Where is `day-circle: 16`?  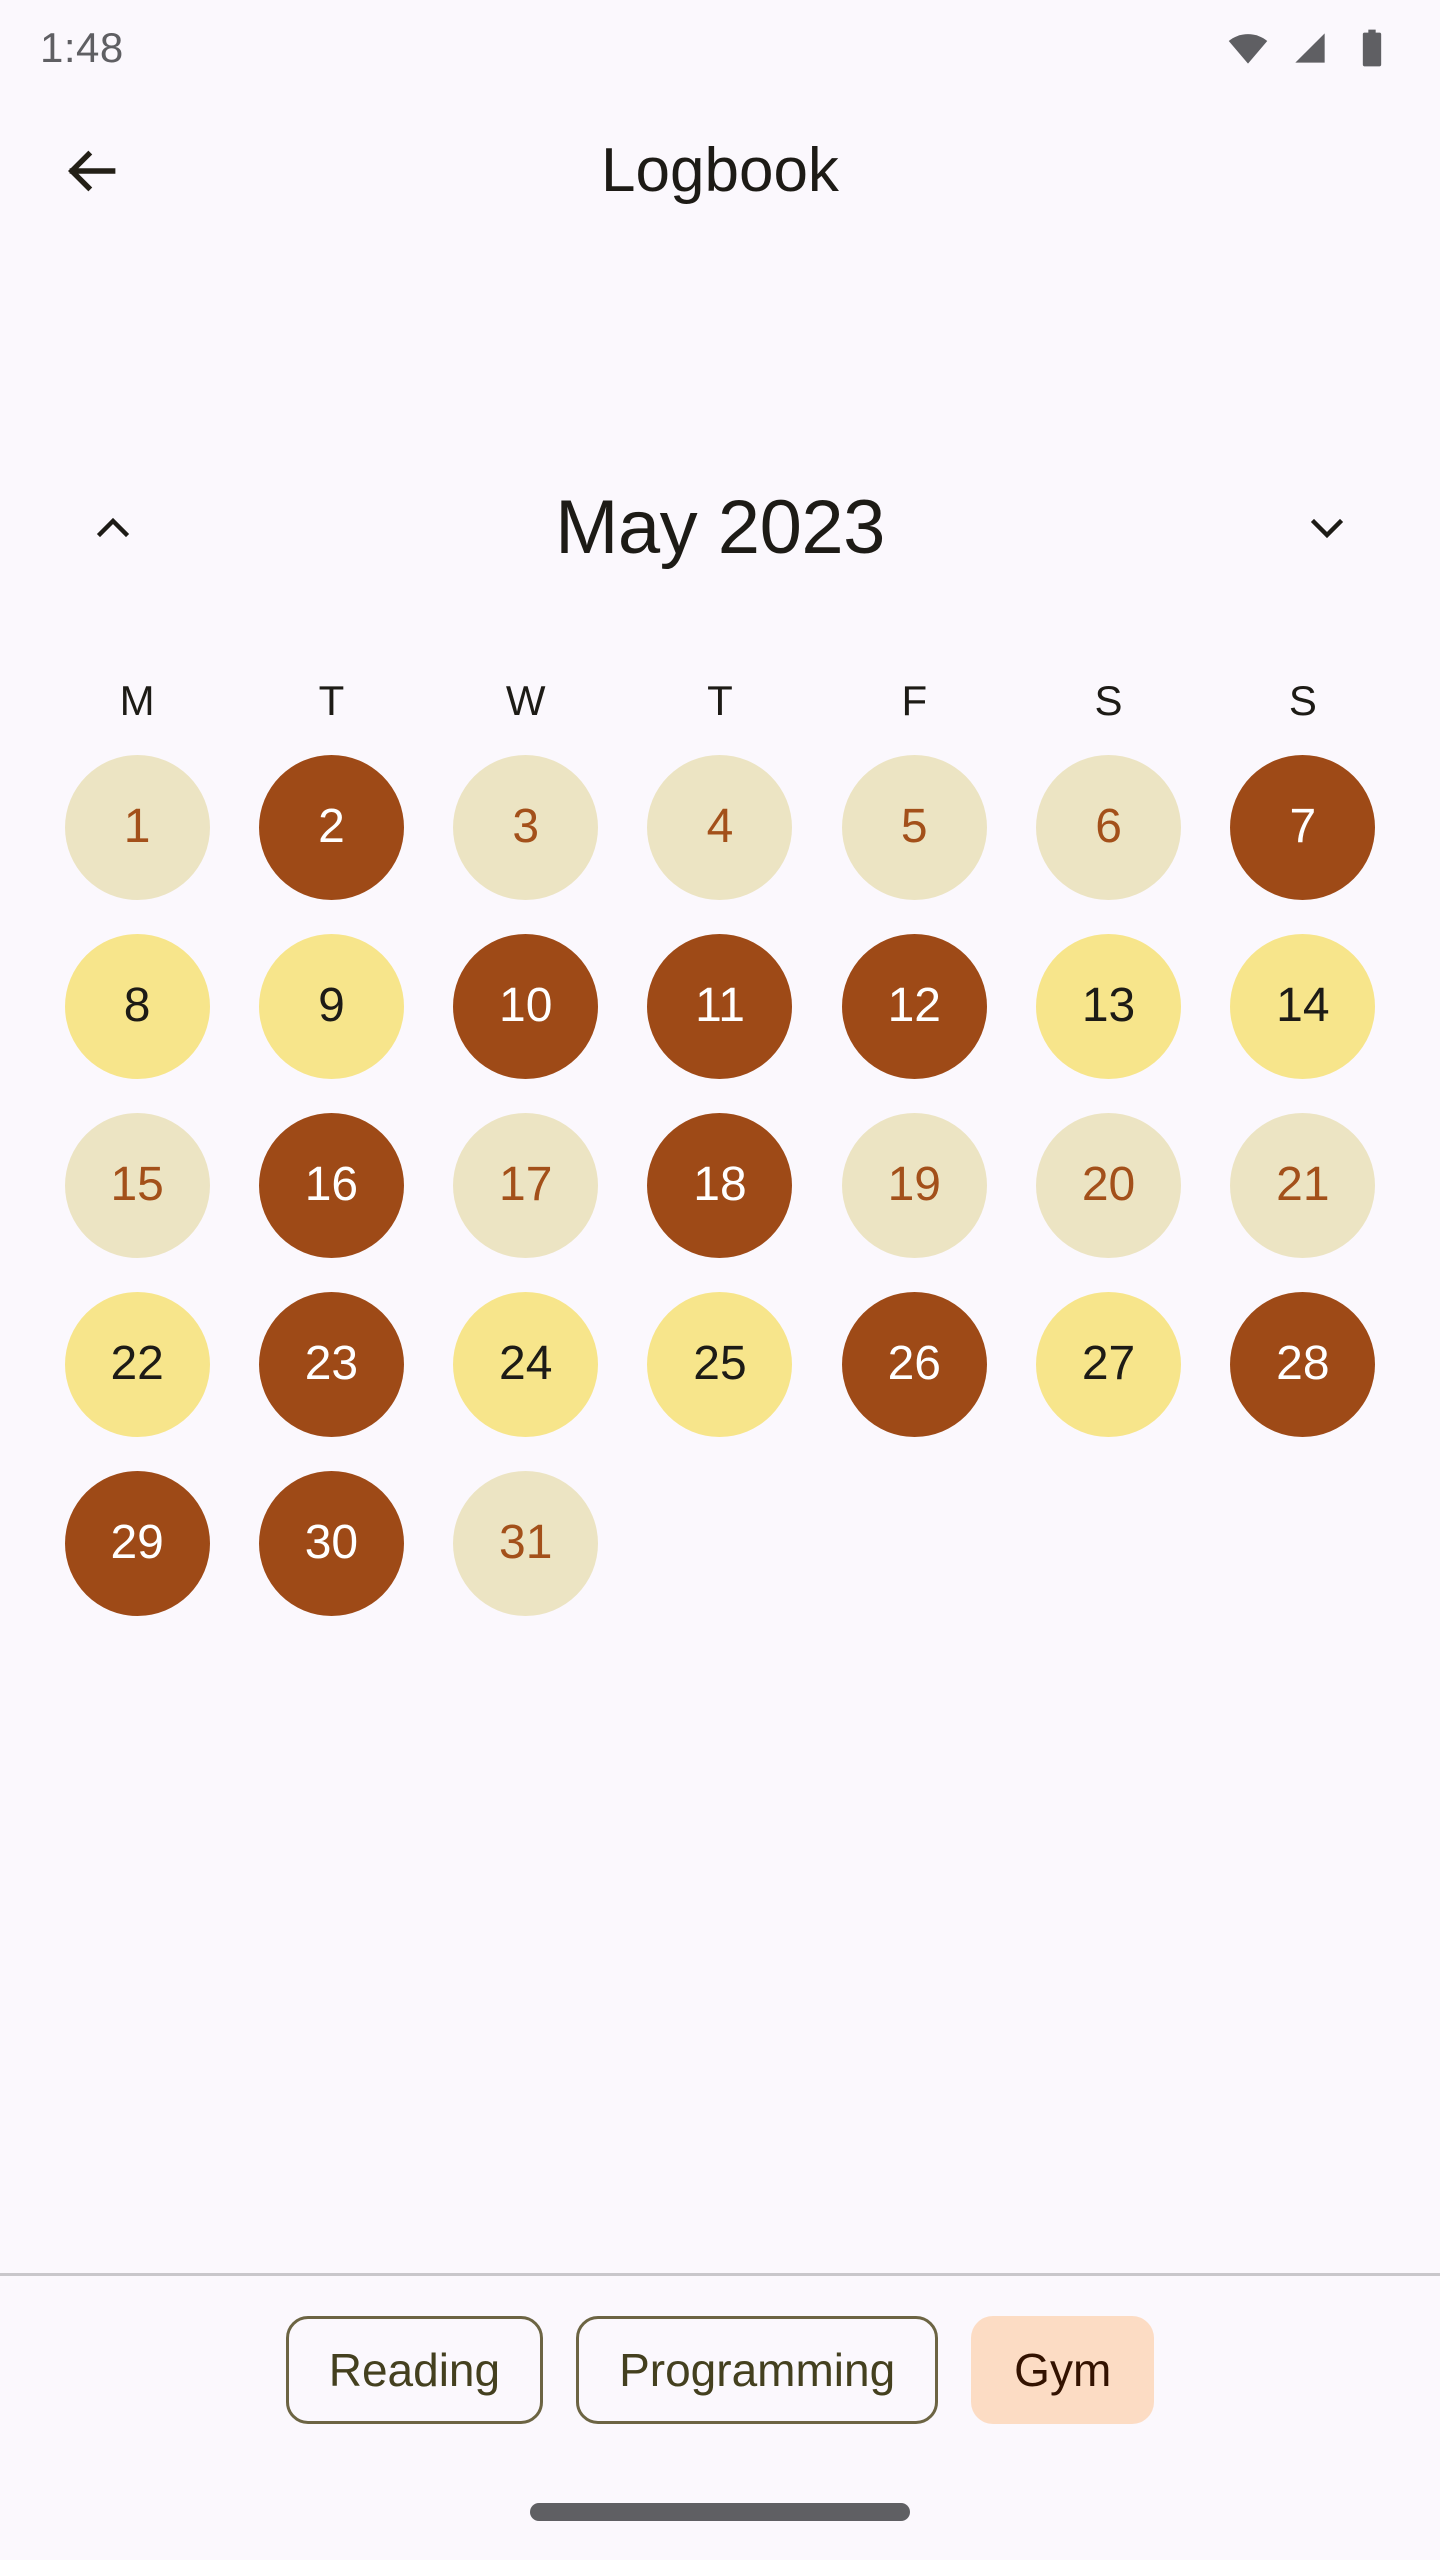 day-circle: 16 is located at coordinates (331, 1185).